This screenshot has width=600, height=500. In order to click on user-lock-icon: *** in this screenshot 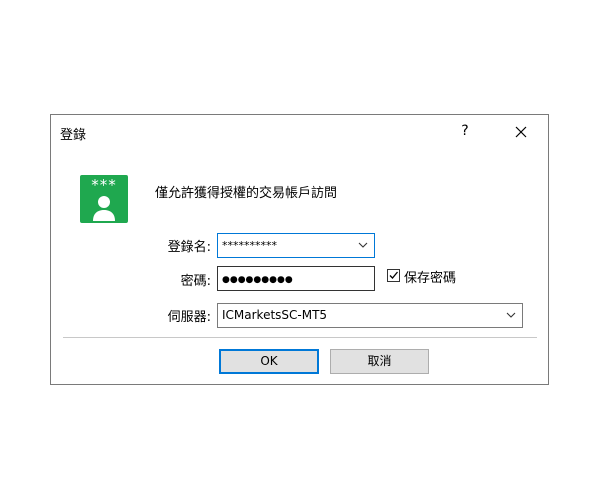, I will do `click(104, 199)`.